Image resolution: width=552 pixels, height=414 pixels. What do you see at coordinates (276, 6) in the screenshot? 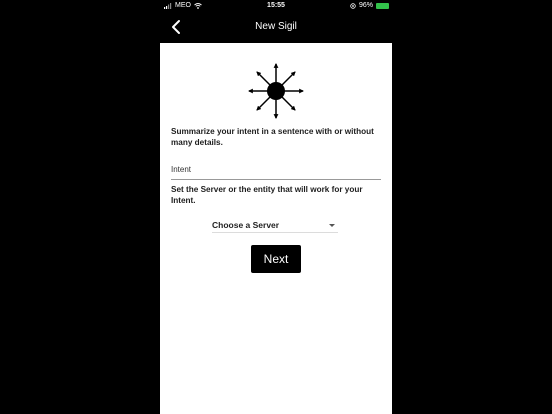
I see `status-bar: MEO 15:55 96%` at bounding box center [276, 6].